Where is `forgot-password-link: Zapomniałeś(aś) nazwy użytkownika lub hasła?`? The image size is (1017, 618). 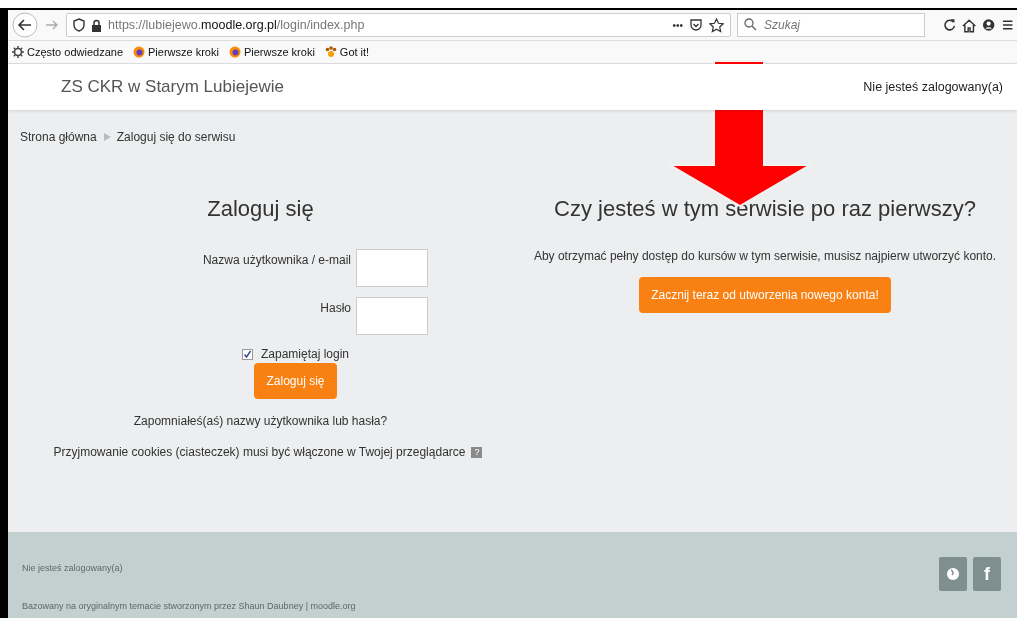 forgot-password-link: Zapomniałeś(aś) nazwy użytkownika lub hasła? is located at coordinates (260, 421).